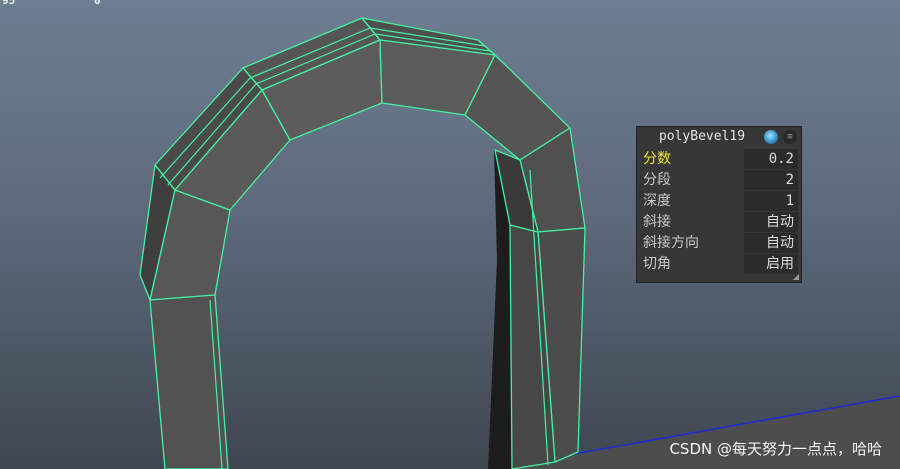 The width and height of the screenshot is (900, 469). What do you see at coordinates (771, 137) in the screenshot?
I see `globe-icon` at bounding box center [771, 137].